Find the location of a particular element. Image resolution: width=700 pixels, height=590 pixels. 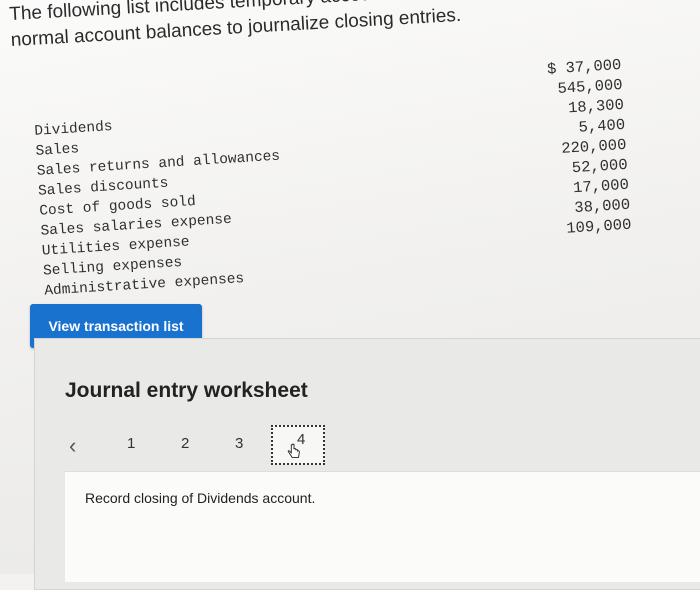

page-link-4-current: 4 is located at coordinates (298, 445).